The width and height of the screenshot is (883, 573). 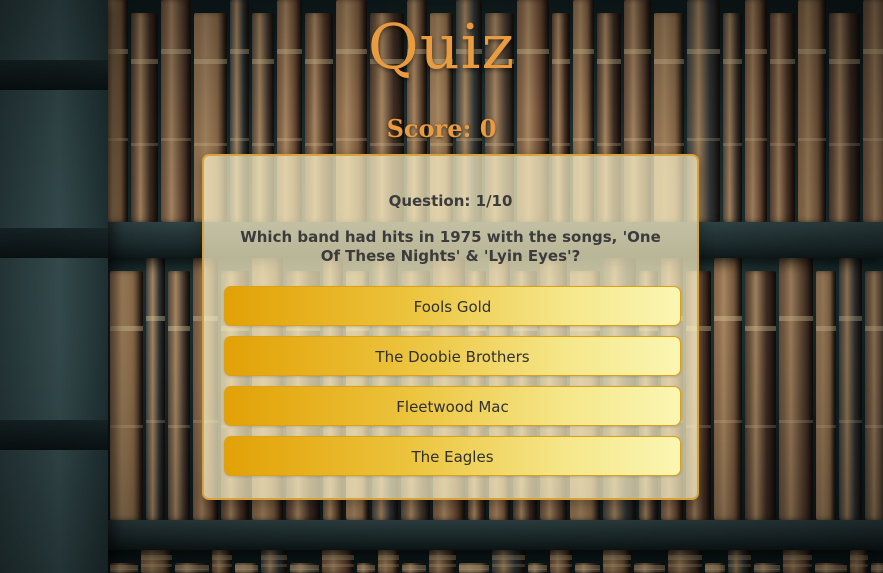 I want to click on page-title: Quiz, so click(x=441, y=46).